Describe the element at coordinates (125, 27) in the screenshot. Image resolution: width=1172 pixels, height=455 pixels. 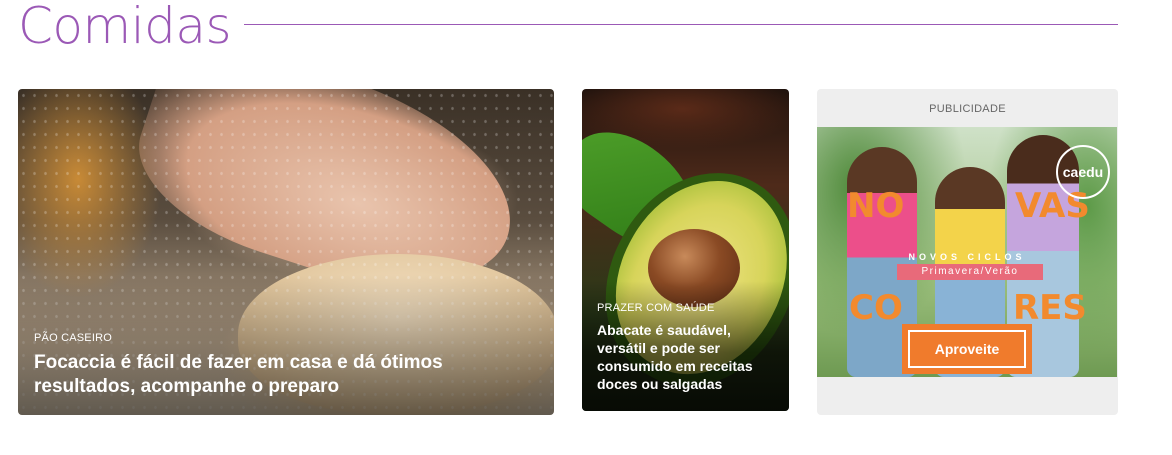
I see `section-title: Comidas` at that location.